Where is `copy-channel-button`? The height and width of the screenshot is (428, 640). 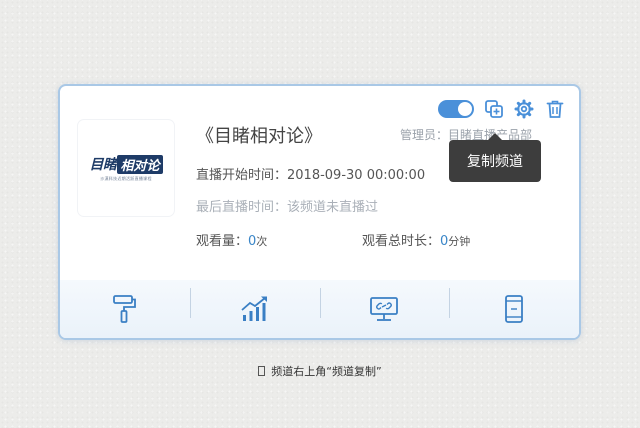 copy-channel-button is located at coordinates (494, 109).